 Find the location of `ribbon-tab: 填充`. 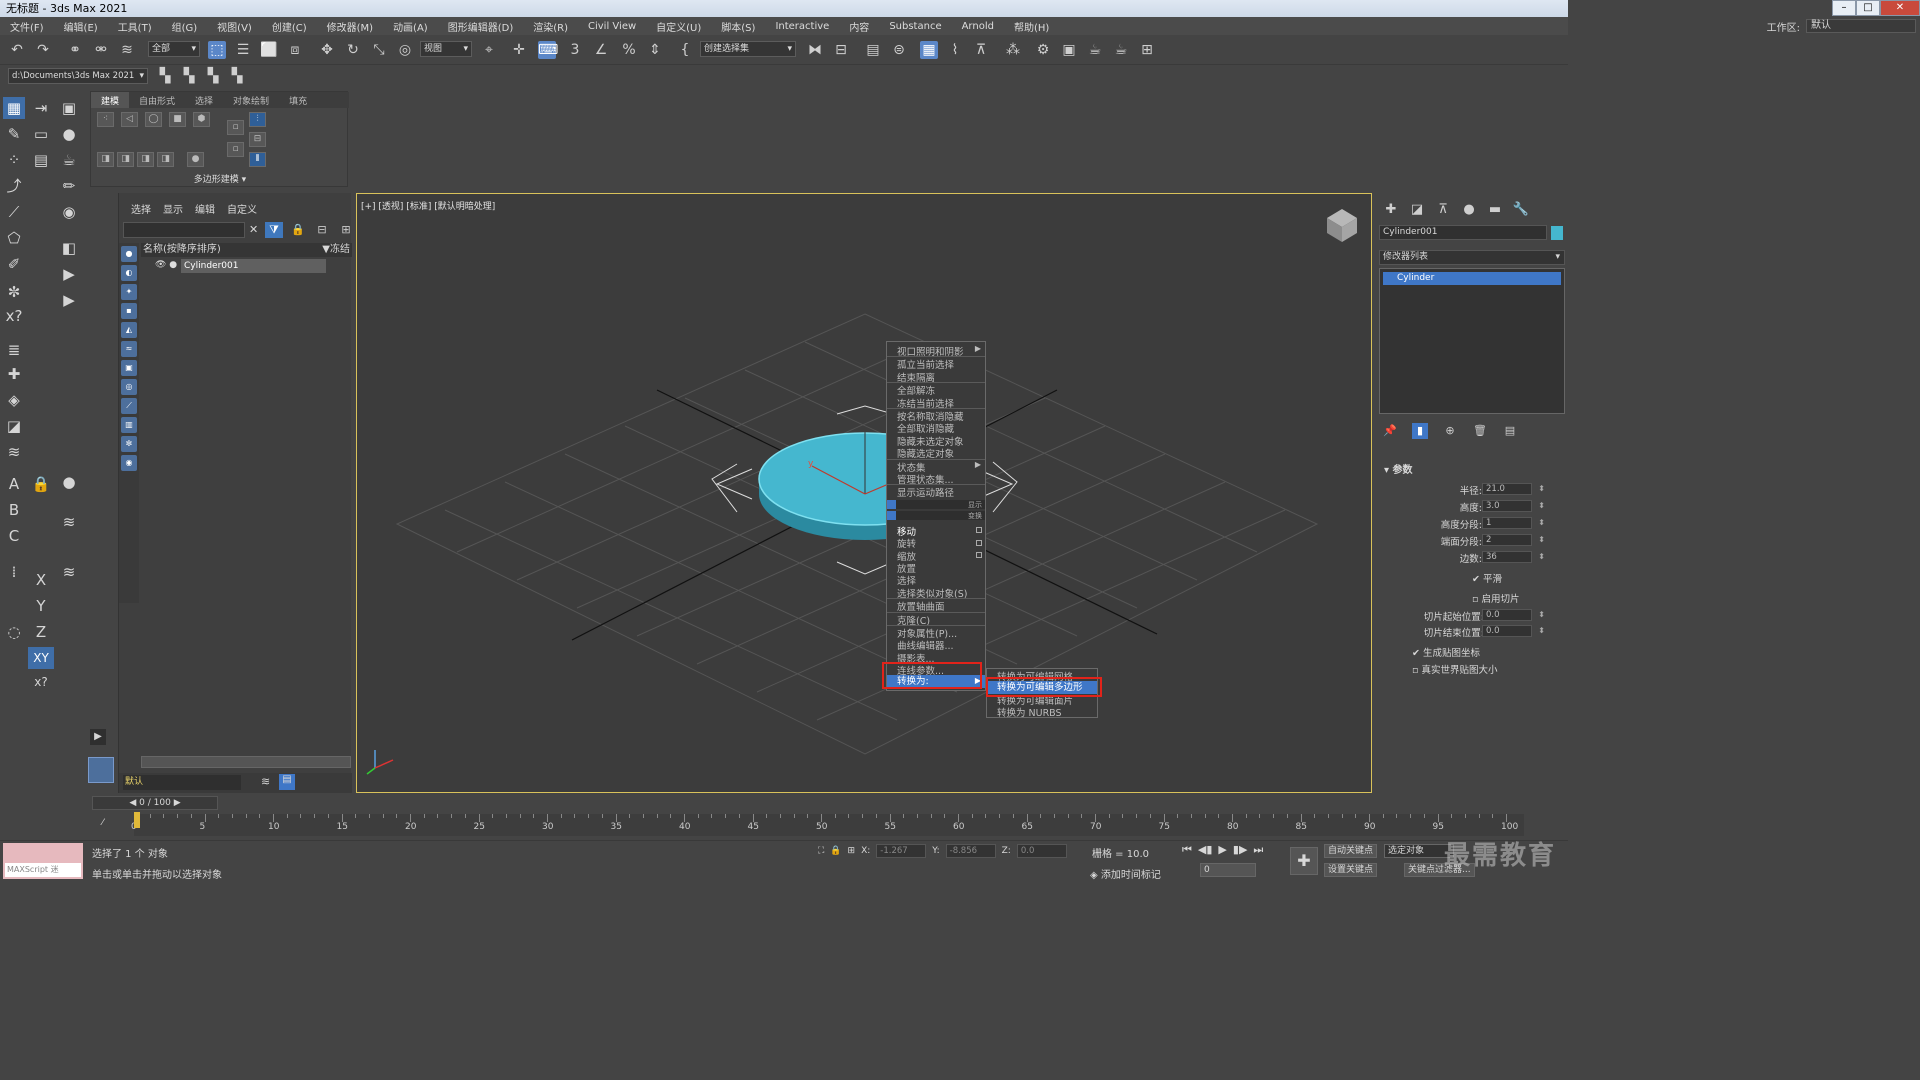

ribbon-tab: 填充 is located at coordinates (298, 100).